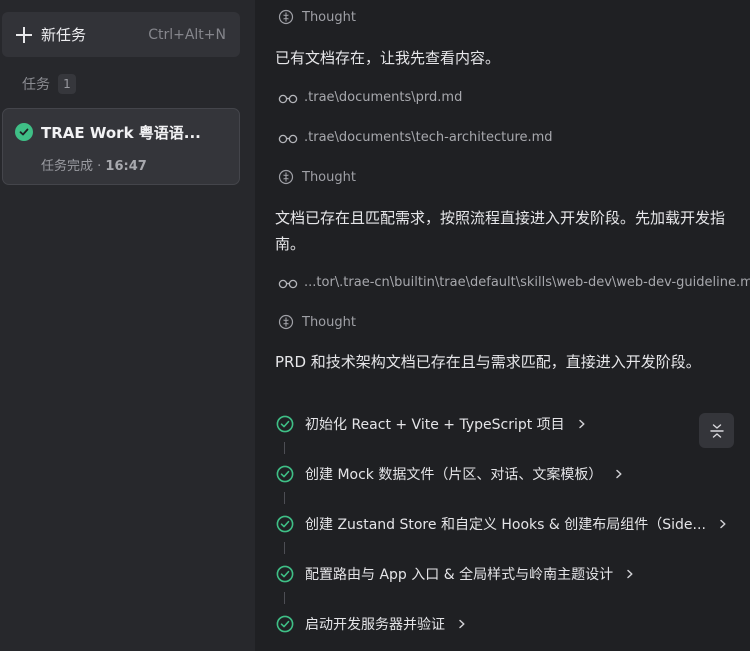 The height and width of the screenshot is (651, 750). What do you see at coordinates (67, 166) in the screenshot?
I see `task-status: 任务完成` at bounding box center [67, 166].